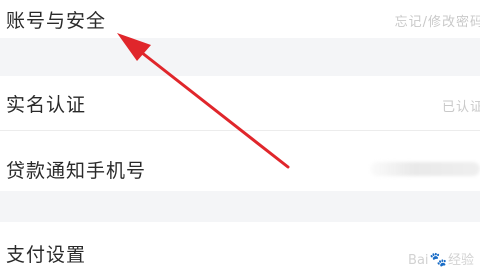 The image size is (480, 270). Describe the element at coordinates (76, 171) in the screenshot. I see `settings-row-label: 贷款通知手机号` at that location.